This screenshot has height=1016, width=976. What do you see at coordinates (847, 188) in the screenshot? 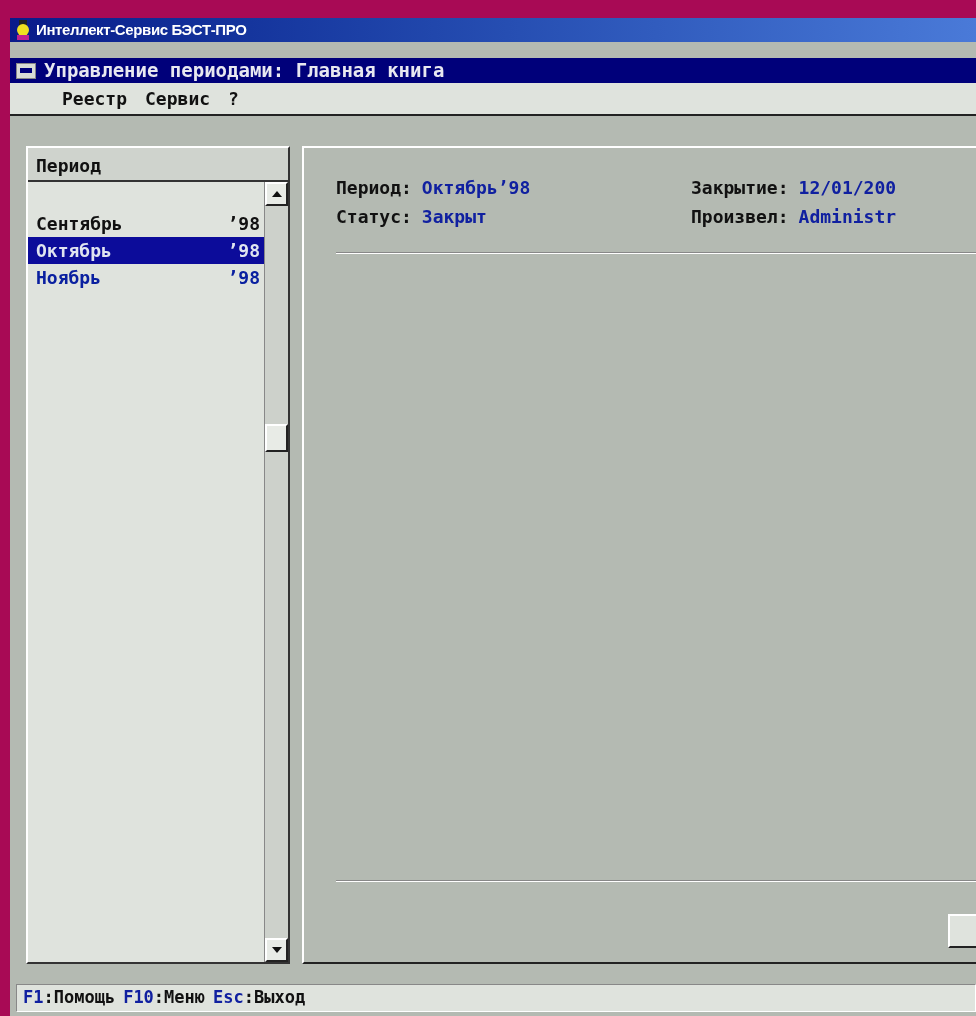
I see `field-value: 12/01/200` at bounding box center [847, 188].